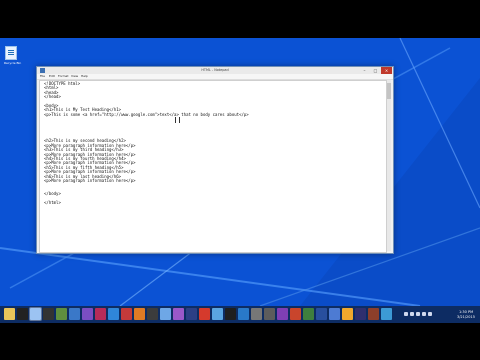  What do you see at coordinates (240, 341) in the screenshot?
I see `letterbox-bottom` at bounding box center [240, 341].